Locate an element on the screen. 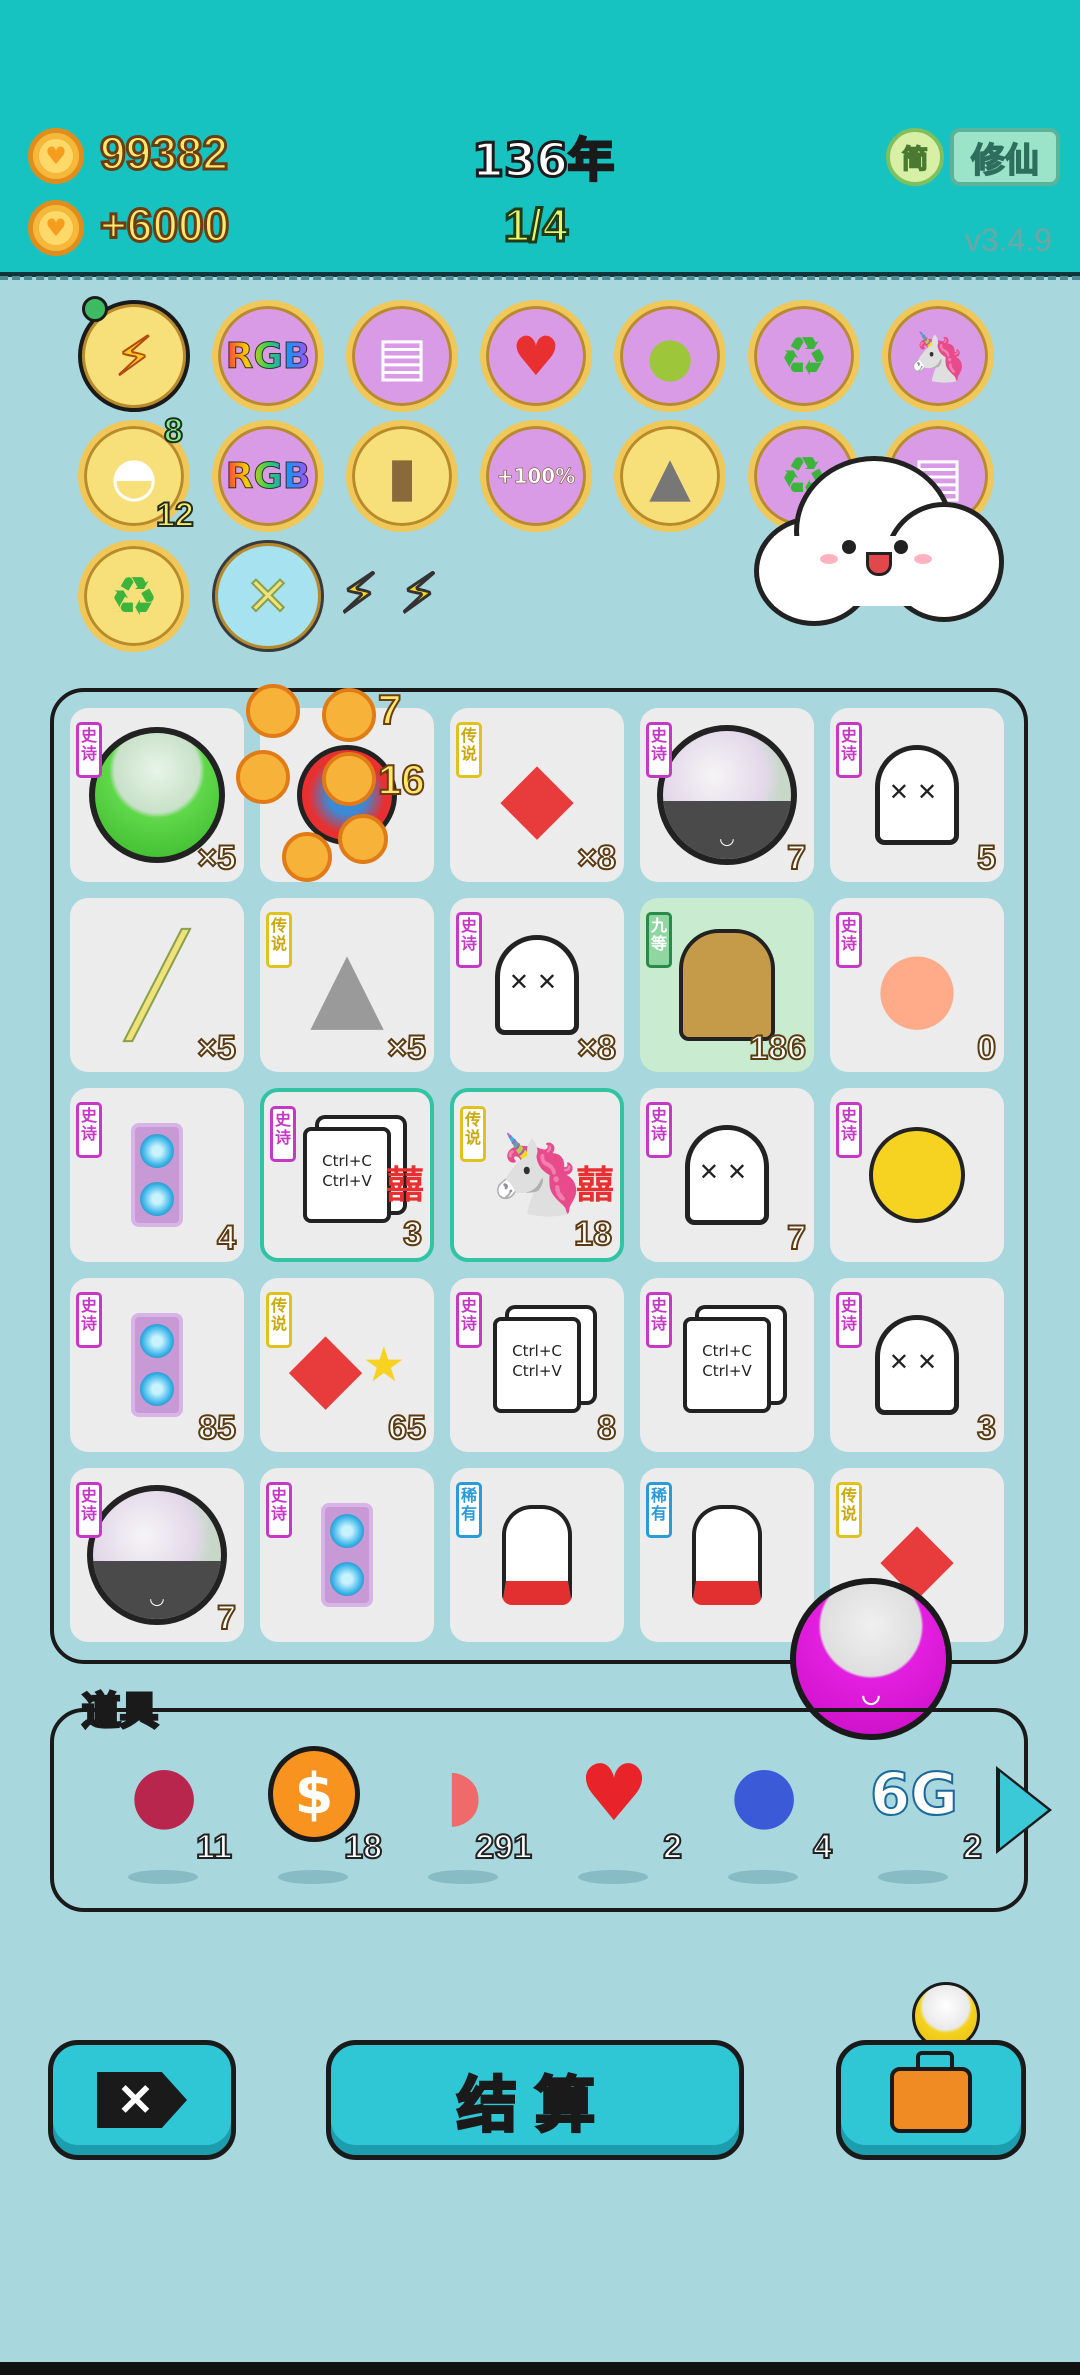 The width and height of the screenshot is (1080, 2375). heart-potion-icon: ♥ is located at coordinates (536, 356).